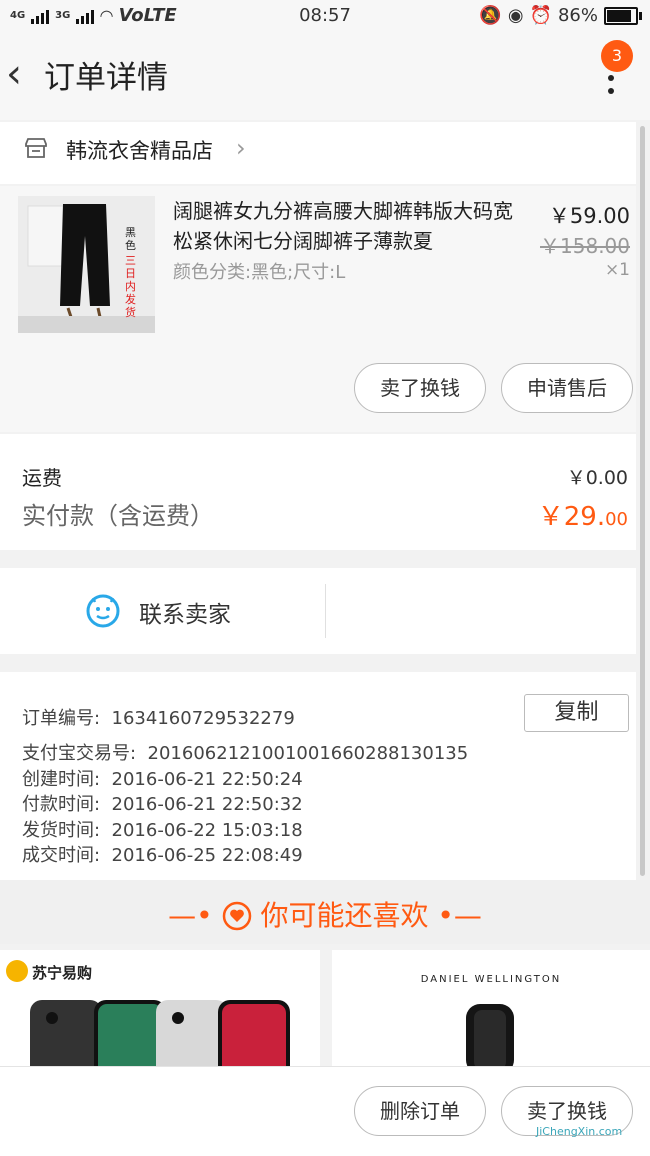 The width and height of the screenshot is (650, 1156). Describe the element at coordinates (62, 973) in the screenshot. I see `card1-brand: 苏宁易购` at that location.